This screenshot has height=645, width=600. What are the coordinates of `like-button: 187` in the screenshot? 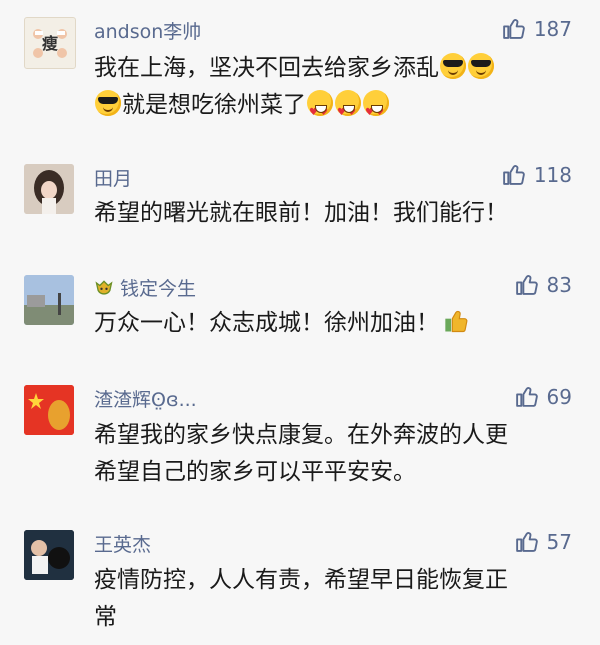 It's located at (536, 28).